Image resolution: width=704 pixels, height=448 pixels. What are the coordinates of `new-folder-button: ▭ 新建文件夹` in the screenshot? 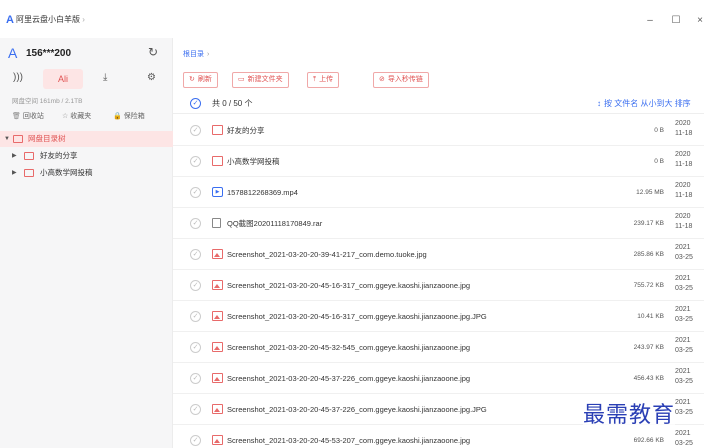 It's located at (260, 80).